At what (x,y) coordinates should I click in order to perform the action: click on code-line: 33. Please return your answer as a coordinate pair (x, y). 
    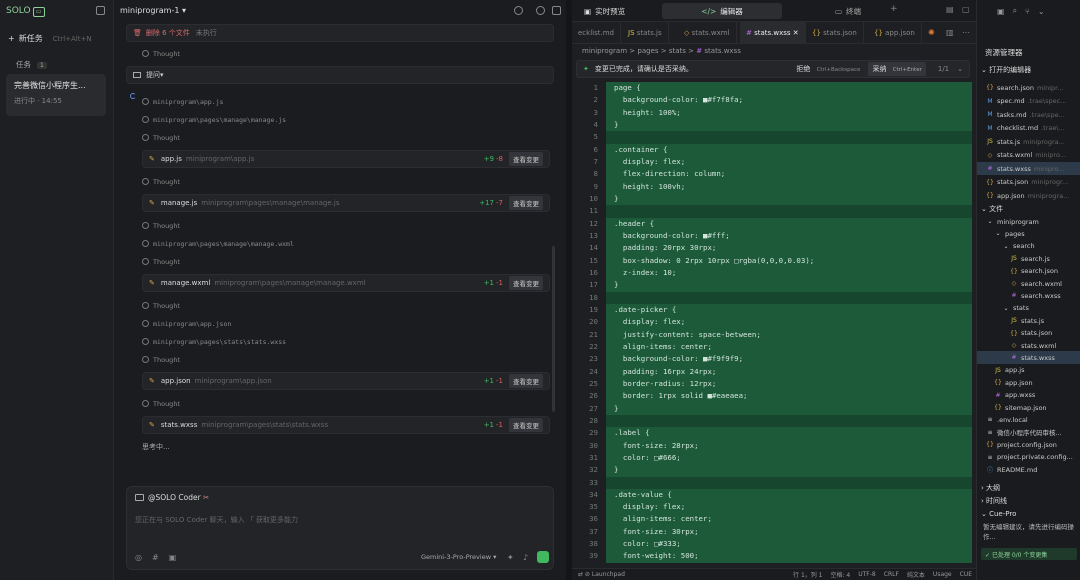
    Looking at the image, I should click on (772, 482).